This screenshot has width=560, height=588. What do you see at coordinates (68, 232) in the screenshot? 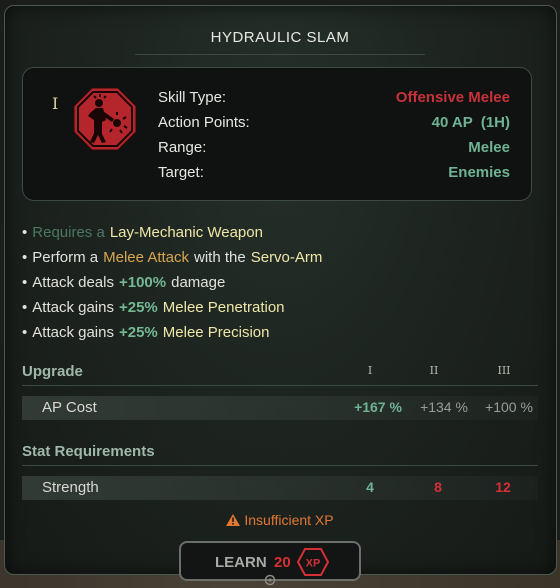
I see `effect-text: Requires a` at bounding box center [68, 232].